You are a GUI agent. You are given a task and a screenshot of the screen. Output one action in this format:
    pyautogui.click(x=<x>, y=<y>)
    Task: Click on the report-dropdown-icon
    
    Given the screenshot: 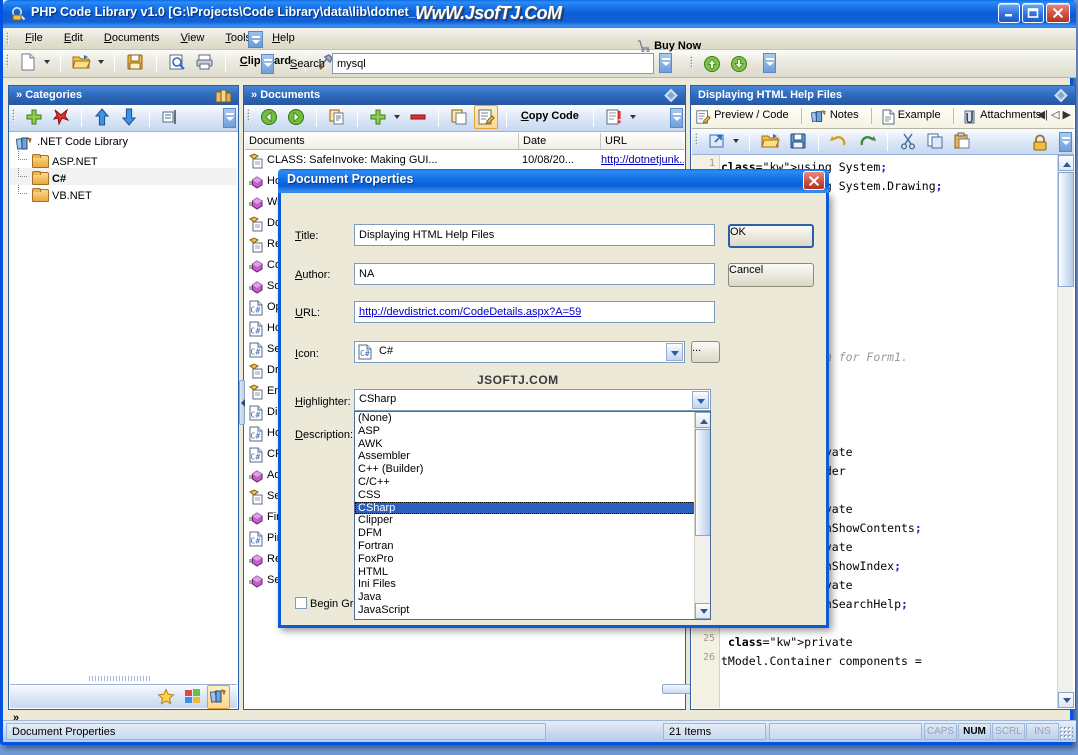 What is the action you would take?
    pyautogui.click(x=633, y=116)
    